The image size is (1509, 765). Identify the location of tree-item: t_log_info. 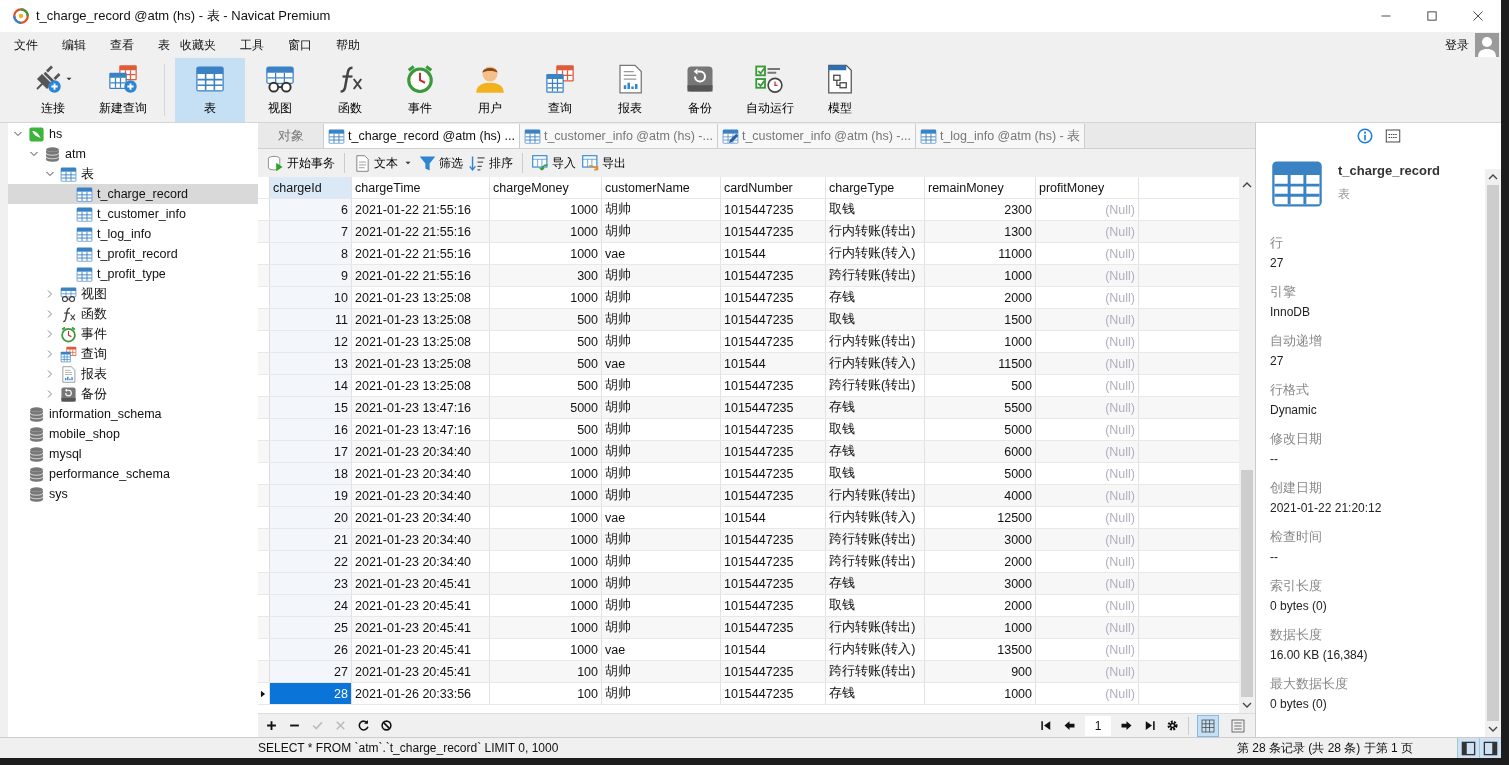
(133, 234).